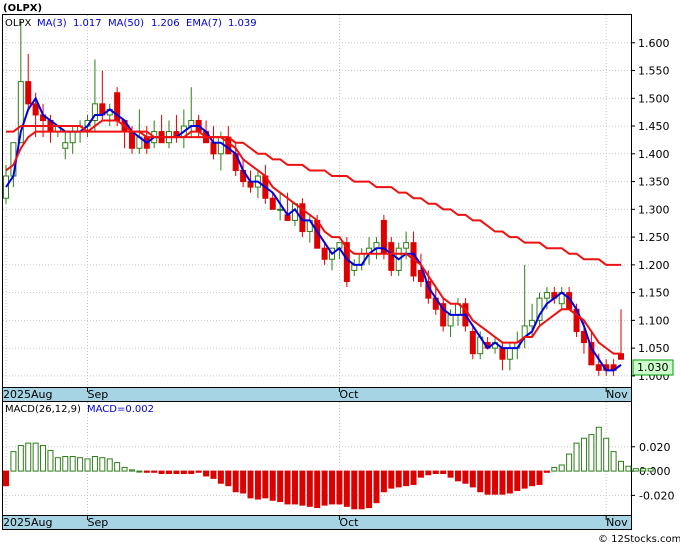 The height and width of the screenshot is (546, 680). I want to click on macd-value: MACD=0.002, so click(120, 409).